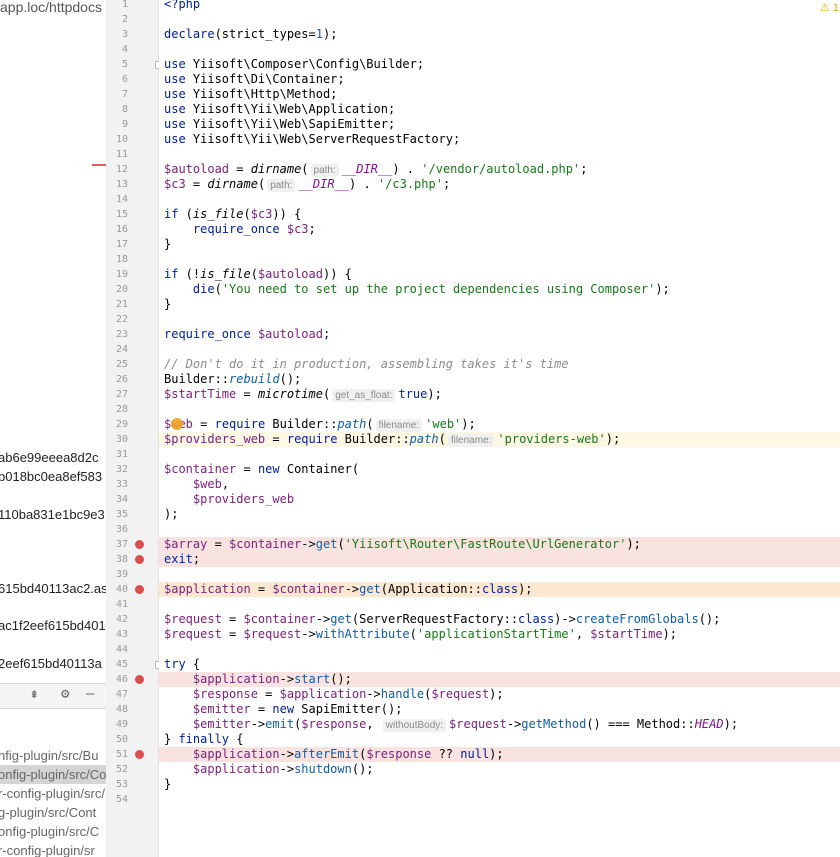 This screenshot has height=857, width=840. Describe the element at coordinates (65, 694) in the screenshot. I see `gear-icon: ⚙` at that location.